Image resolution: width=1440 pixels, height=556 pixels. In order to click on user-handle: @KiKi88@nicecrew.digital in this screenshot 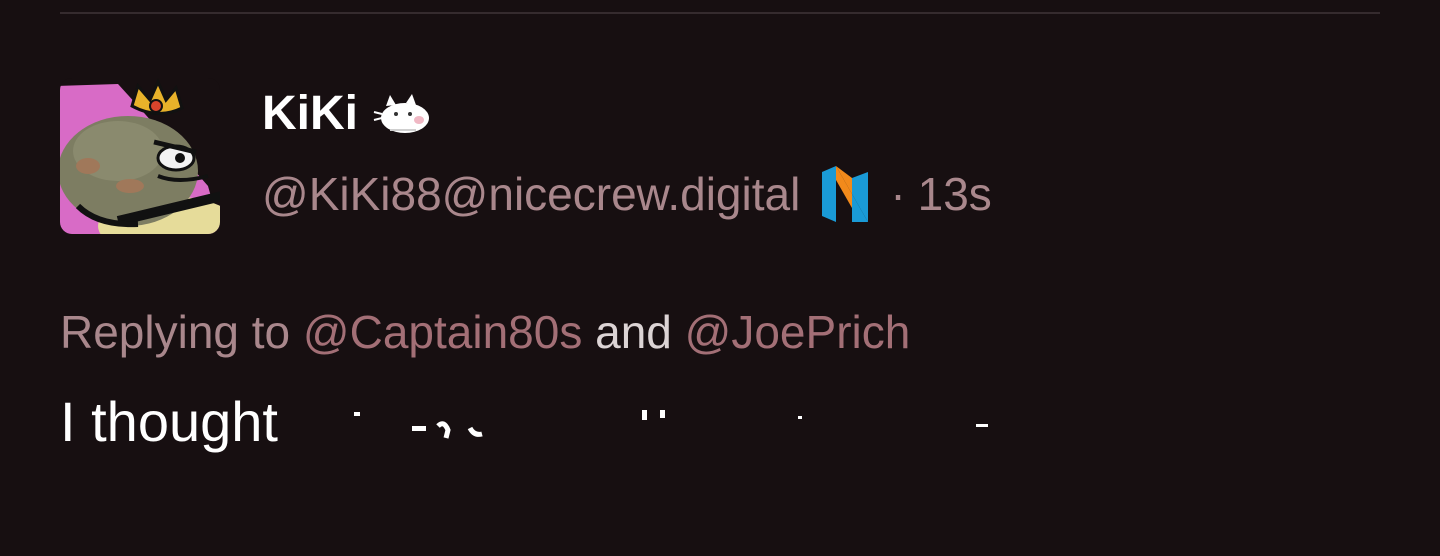, I will do `click(531, 194)`.